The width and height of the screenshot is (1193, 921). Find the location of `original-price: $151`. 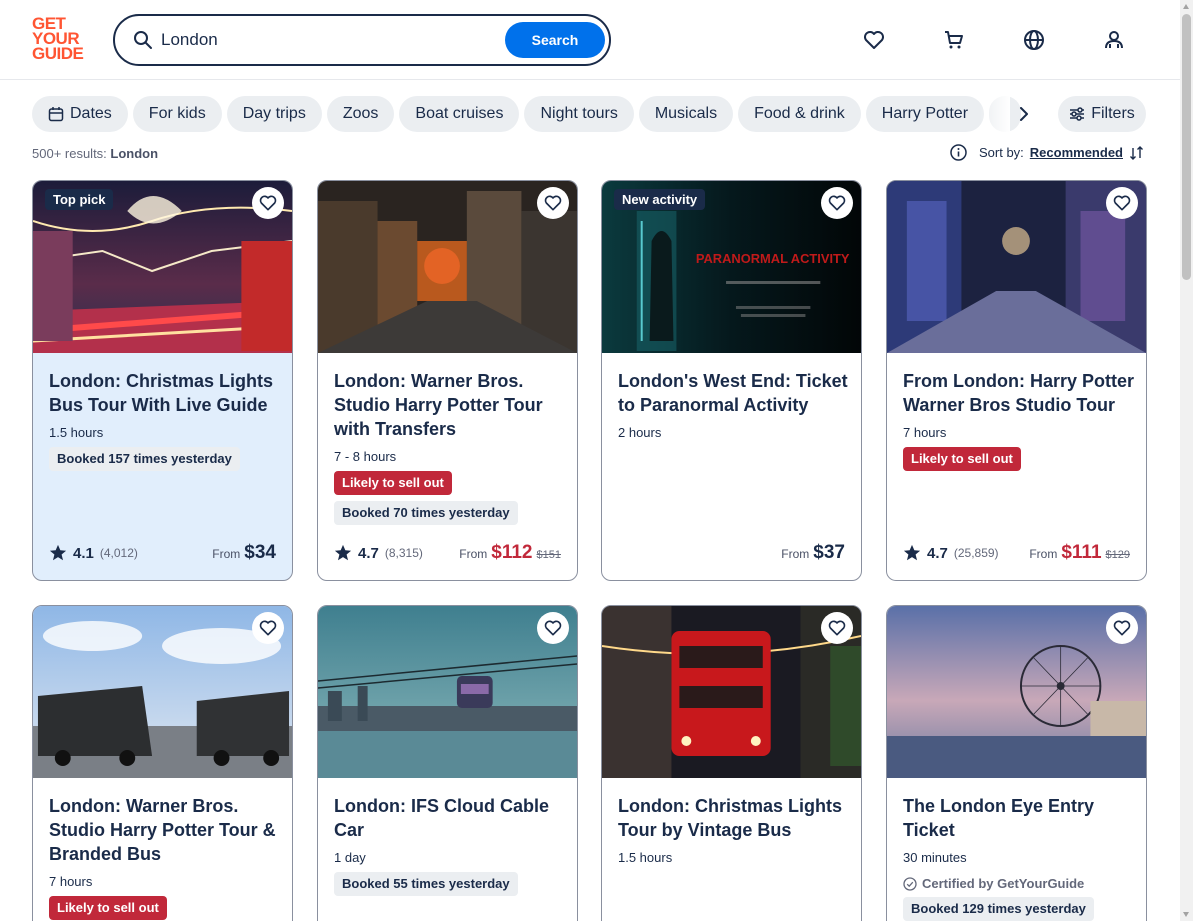

original-price: $151 is located at coordinates (548, 555).